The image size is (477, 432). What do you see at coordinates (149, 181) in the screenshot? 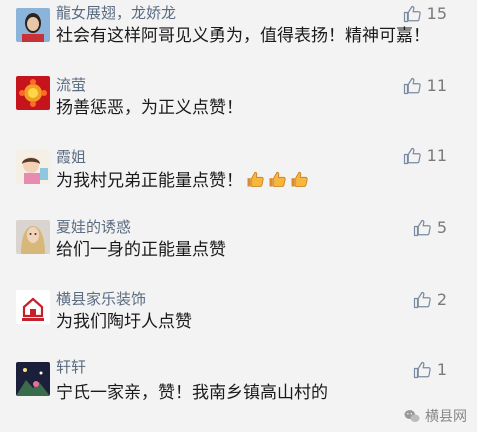
I see `comment-text-body: 为我村兄弟正能量点赞！` at bounding box center [149, 181].